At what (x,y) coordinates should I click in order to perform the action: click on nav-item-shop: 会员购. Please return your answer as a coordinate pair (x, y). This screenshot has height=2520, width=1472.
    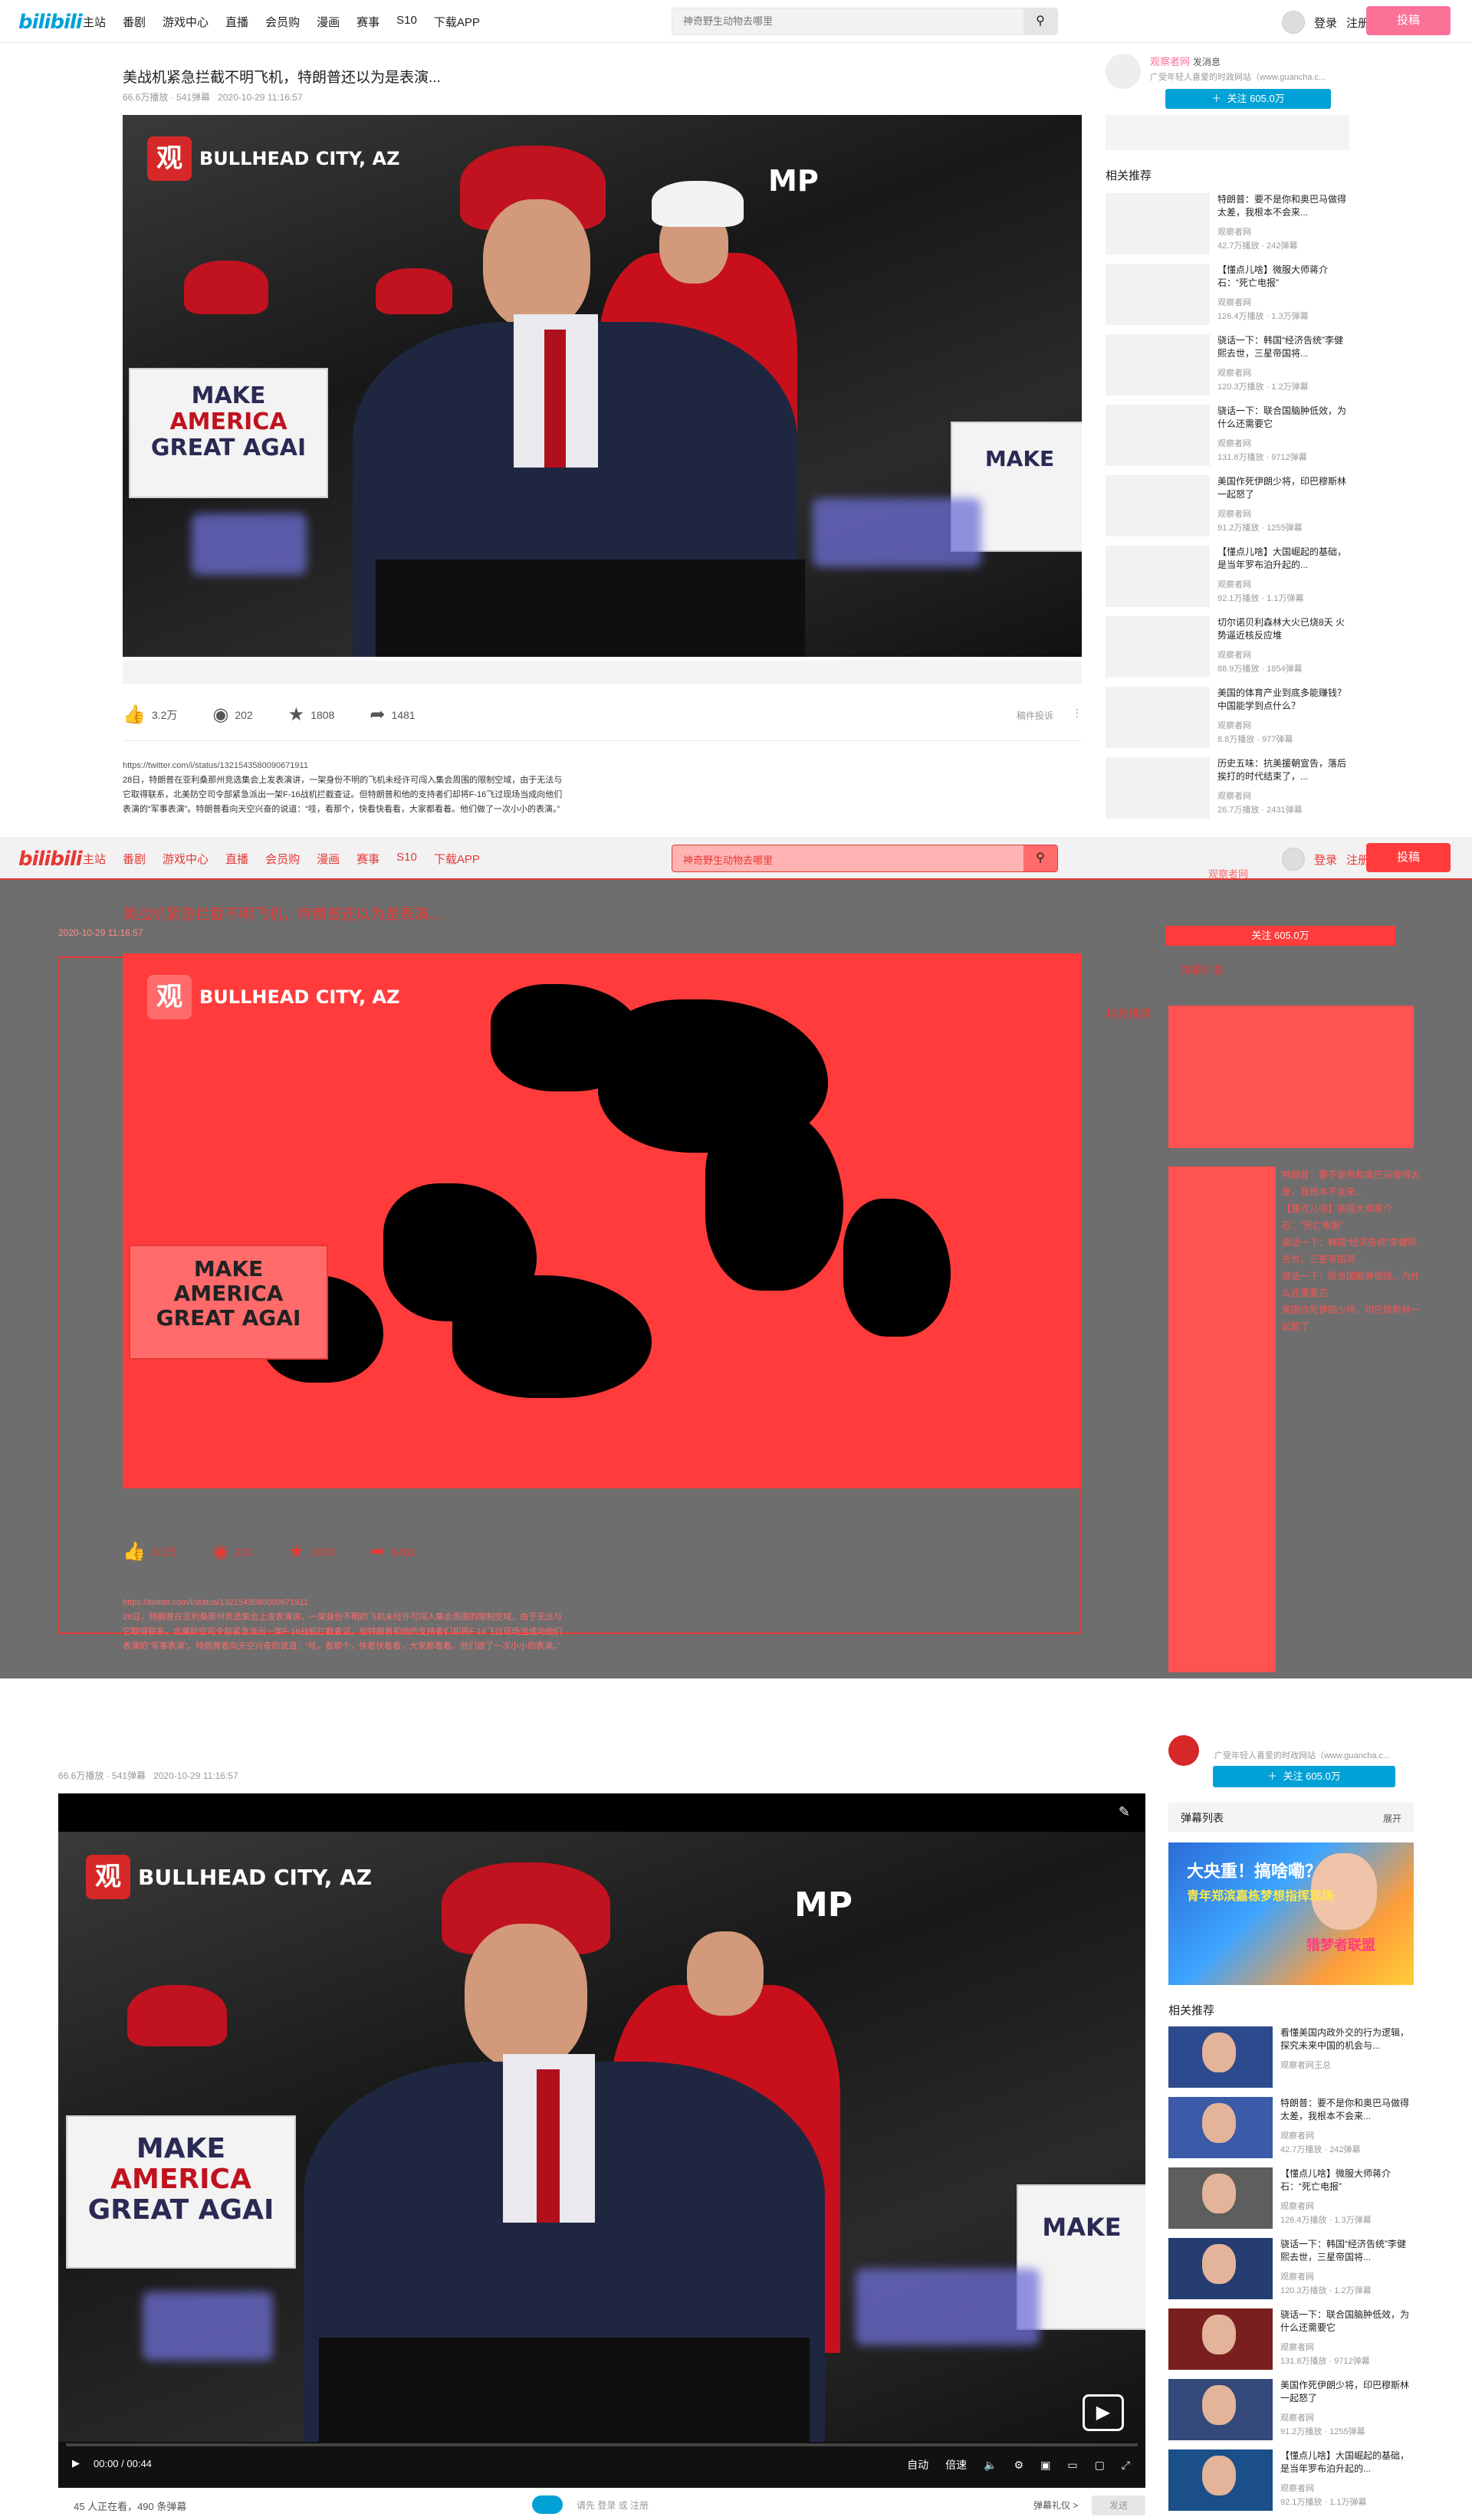
    Looking at the image, I should click on (283, 22).